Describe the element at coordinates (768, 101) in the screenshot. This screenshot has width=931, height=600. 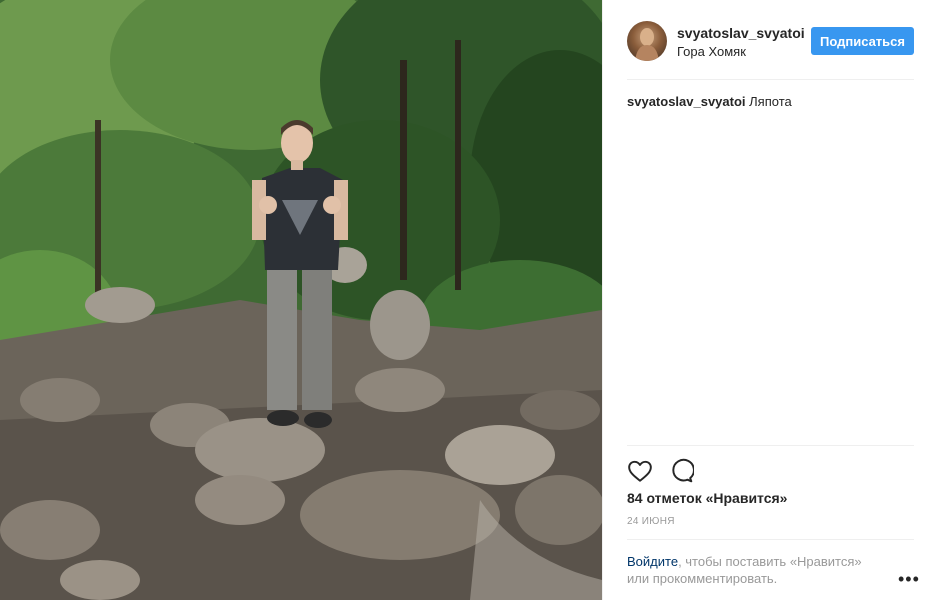
I see `caption-text: Ляпота` at that location.